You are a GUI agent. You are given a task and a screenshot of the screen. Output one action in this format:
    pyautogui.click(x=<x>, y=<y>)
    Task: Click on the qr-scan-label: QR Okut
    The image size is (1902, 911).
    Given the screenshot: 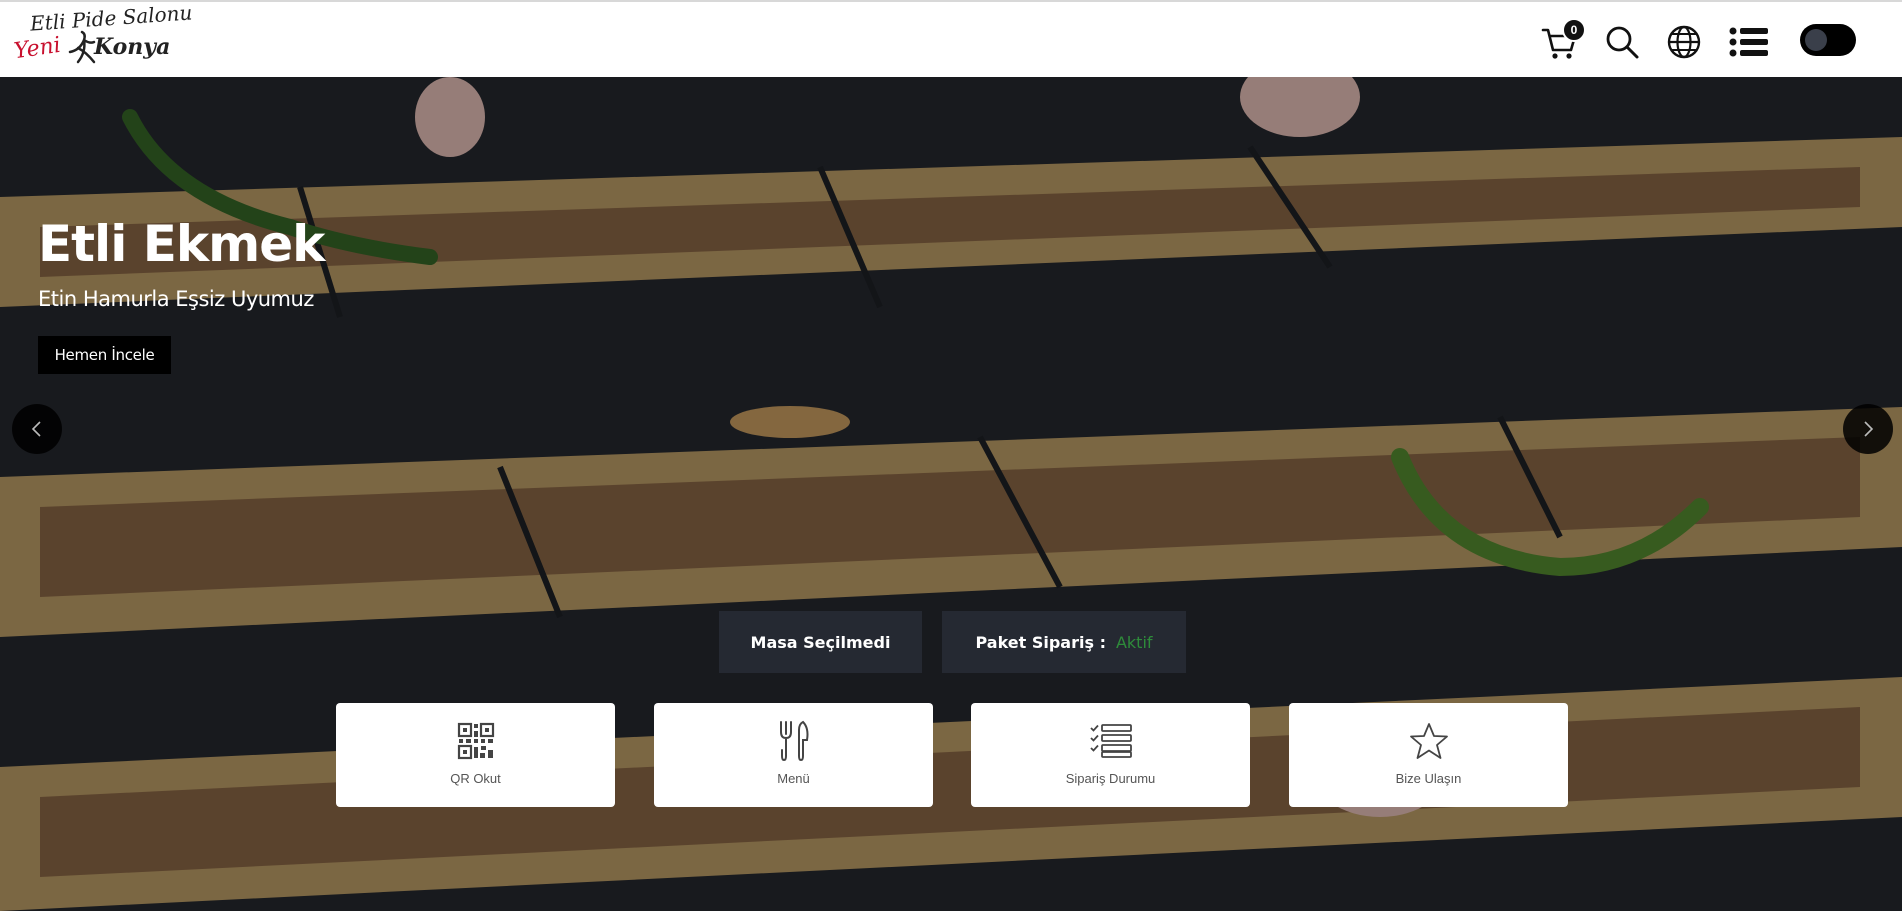 What is the action you would take?
    pyautogui.click(x=475, y=778)
    